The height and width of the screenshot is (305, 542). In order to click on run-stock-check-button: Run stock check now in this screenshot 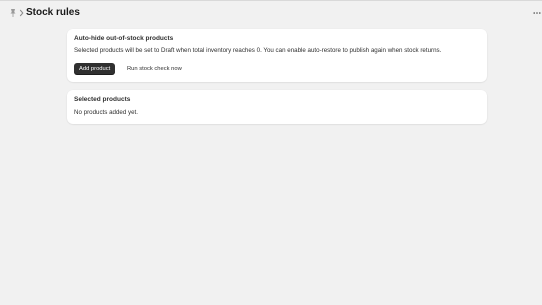, I will do `click(154, 69)`.